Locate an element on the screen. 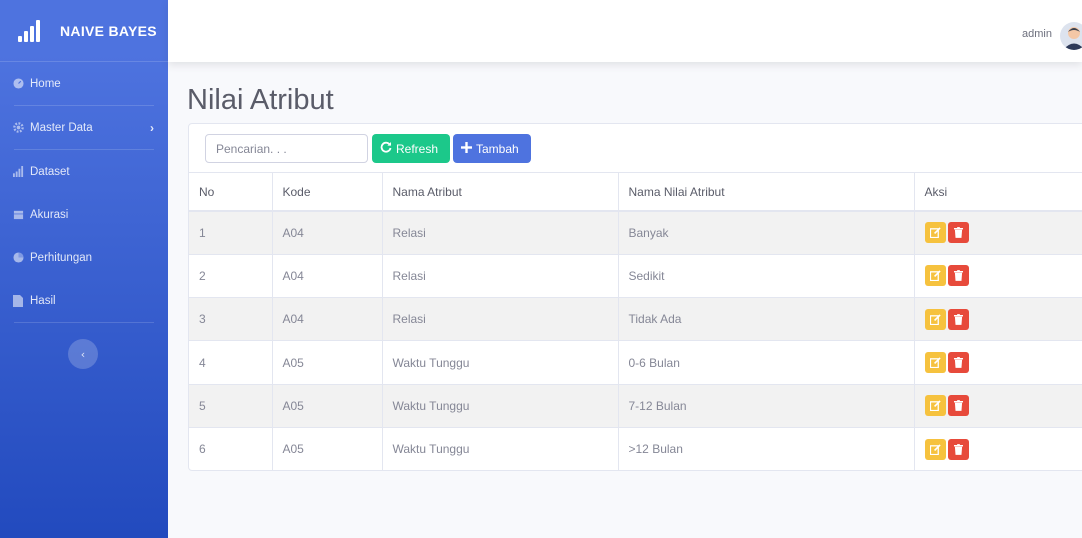 This screenshot has width=1082, height=538. cell-no: 5 is located at coordinates (231, 405).